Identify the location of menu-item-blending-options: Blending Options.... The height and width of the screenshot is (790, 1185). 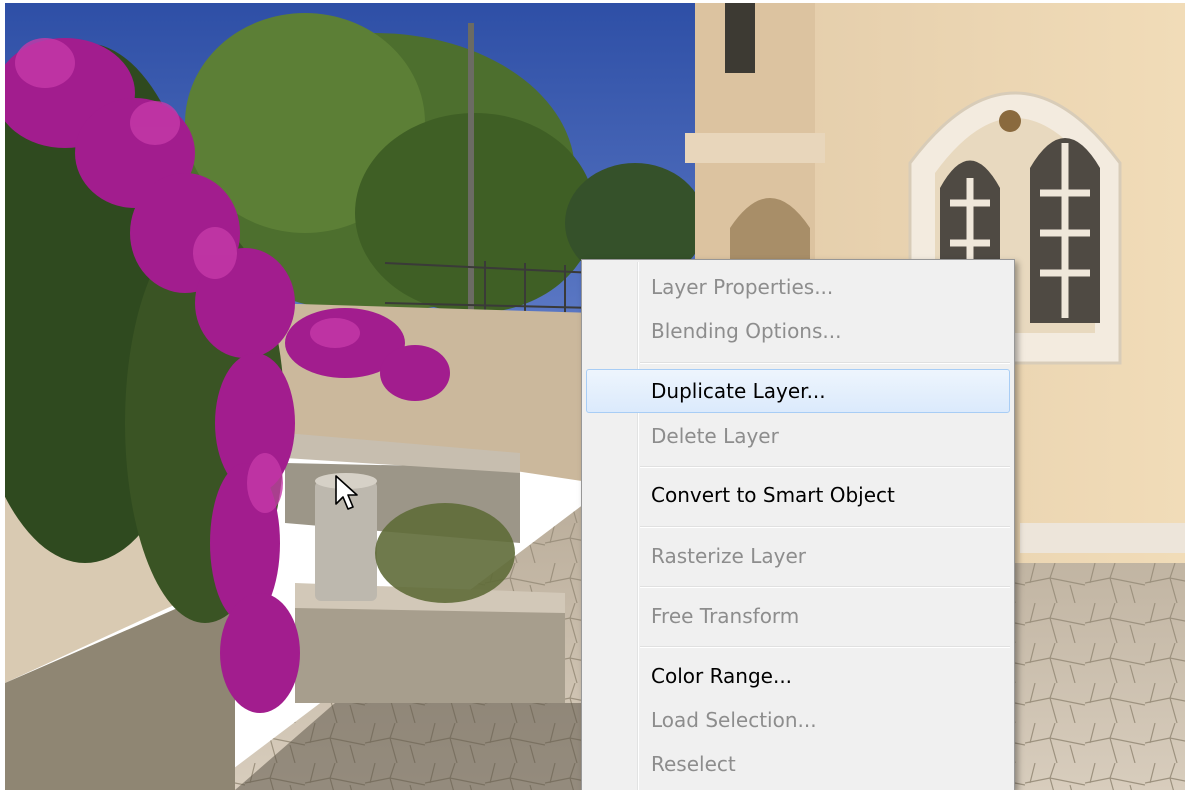
(798, 331).